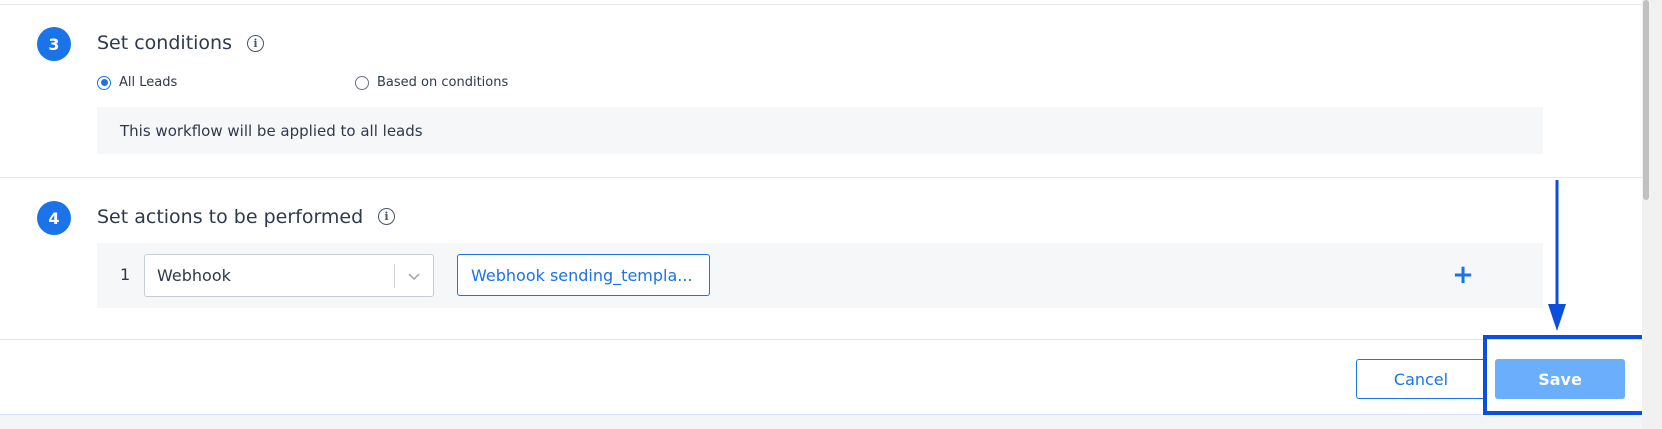 Image resolution: width=1662 pixels, height=429 pixels. Describe the element at coordinates (1557, 255) in the screenshot. I see `arrow-down-icon` at that location.